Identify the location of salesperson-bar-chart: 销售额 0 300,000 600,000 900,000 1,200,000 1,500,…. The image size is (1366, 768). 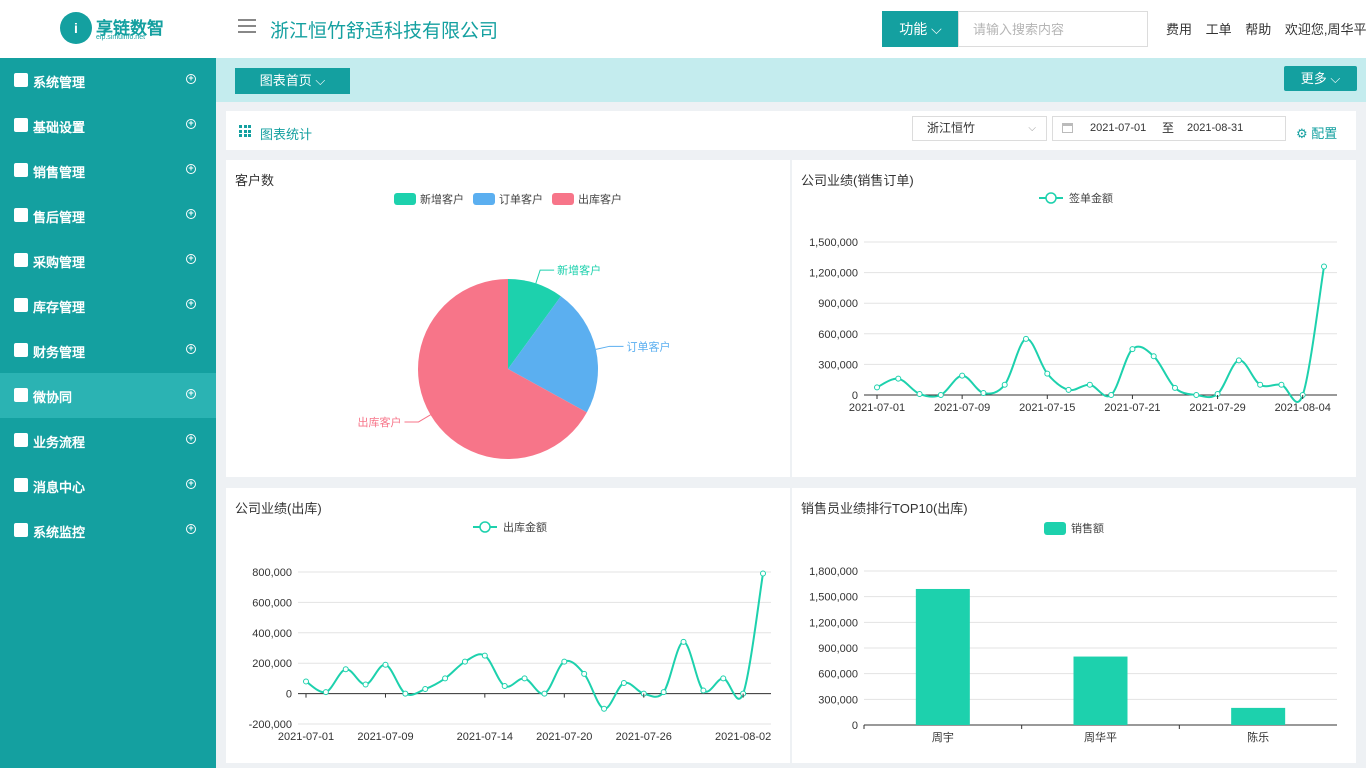
(1073, 632).